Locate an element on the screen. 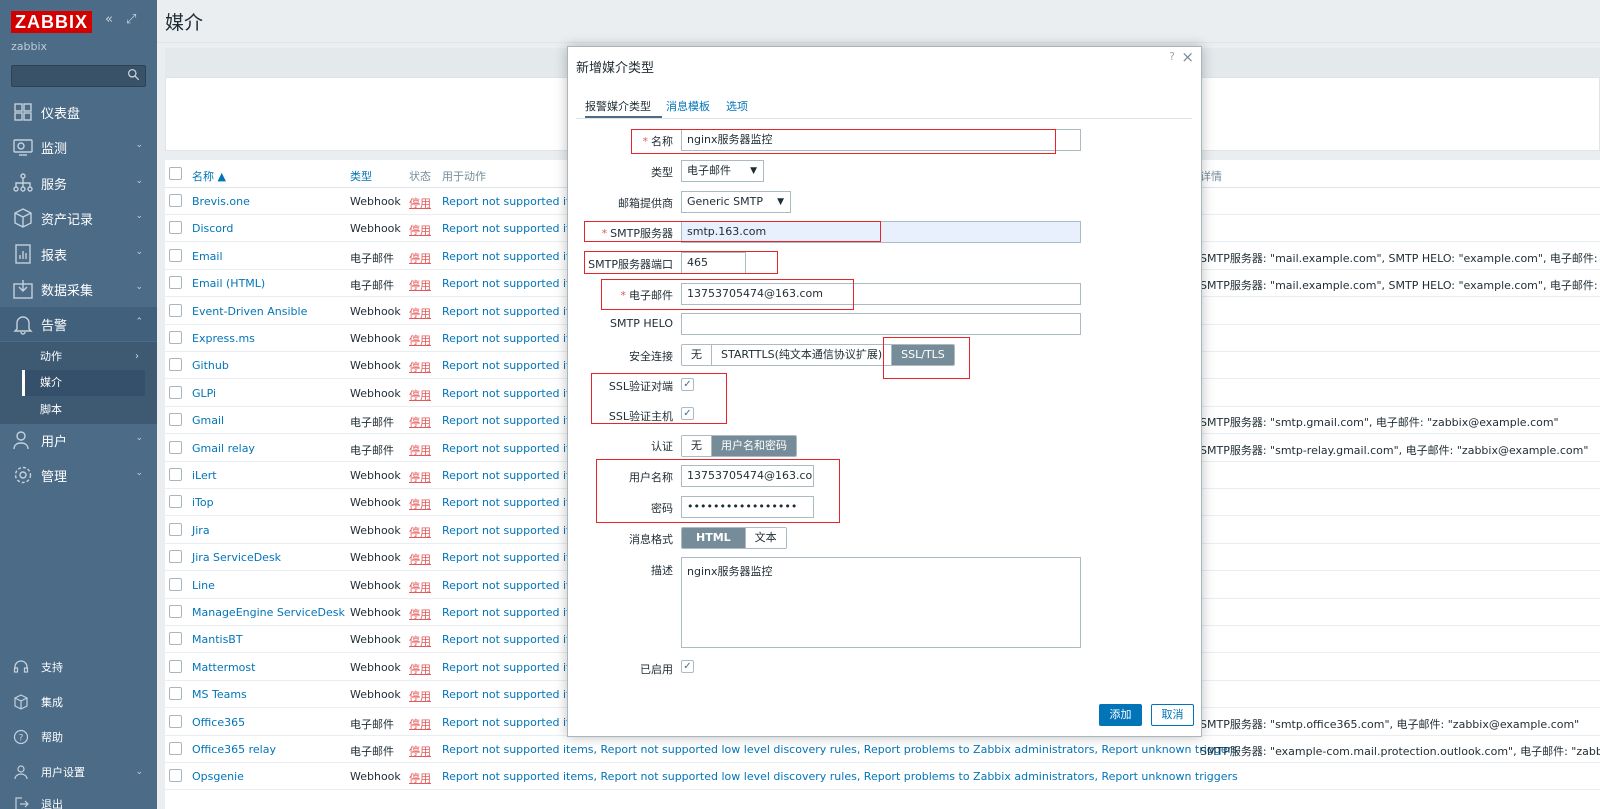 The height and width of the screenshot is (809, 1600). media-name-link: Jira ServiceDesk is located at coordinates (236, 557).